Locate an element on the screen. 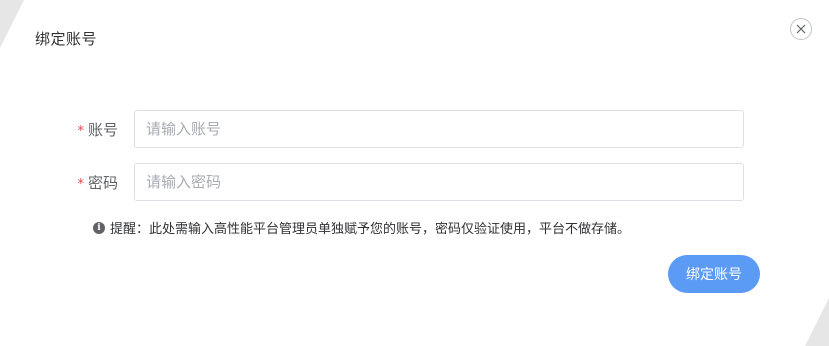 The image size is (829, 346). corner-decoration-bottom-right is located at coordinates (817, 322).